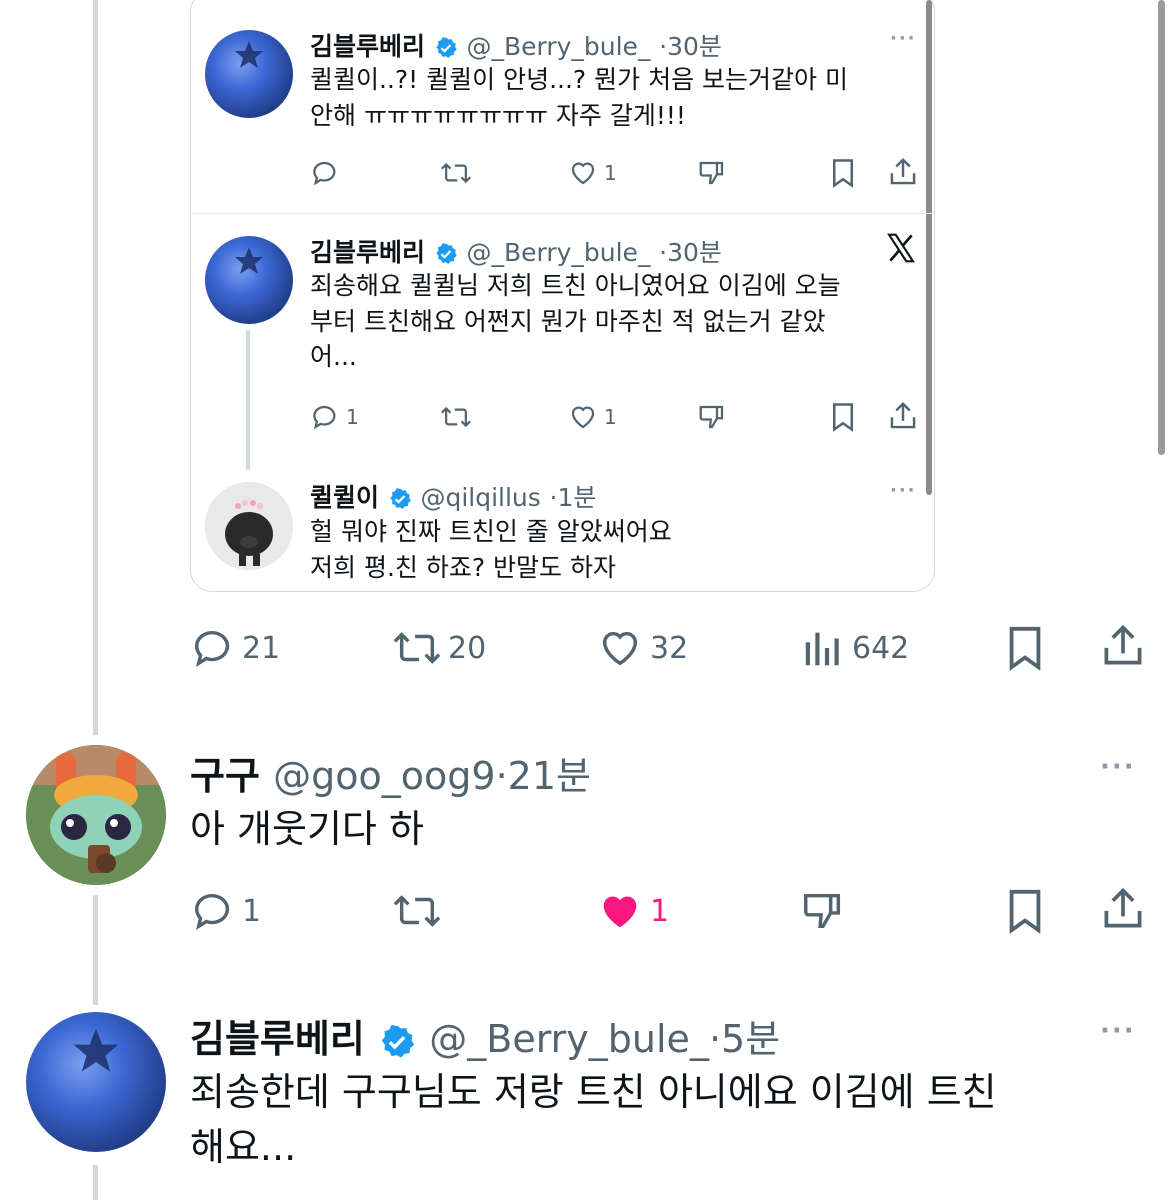 Image resolution: width=1175 pixels, height=1200 pixels. Describe the element at coordinates (480, 497) in the screenshot. I see `author-handle: @qilqillus` at that location.